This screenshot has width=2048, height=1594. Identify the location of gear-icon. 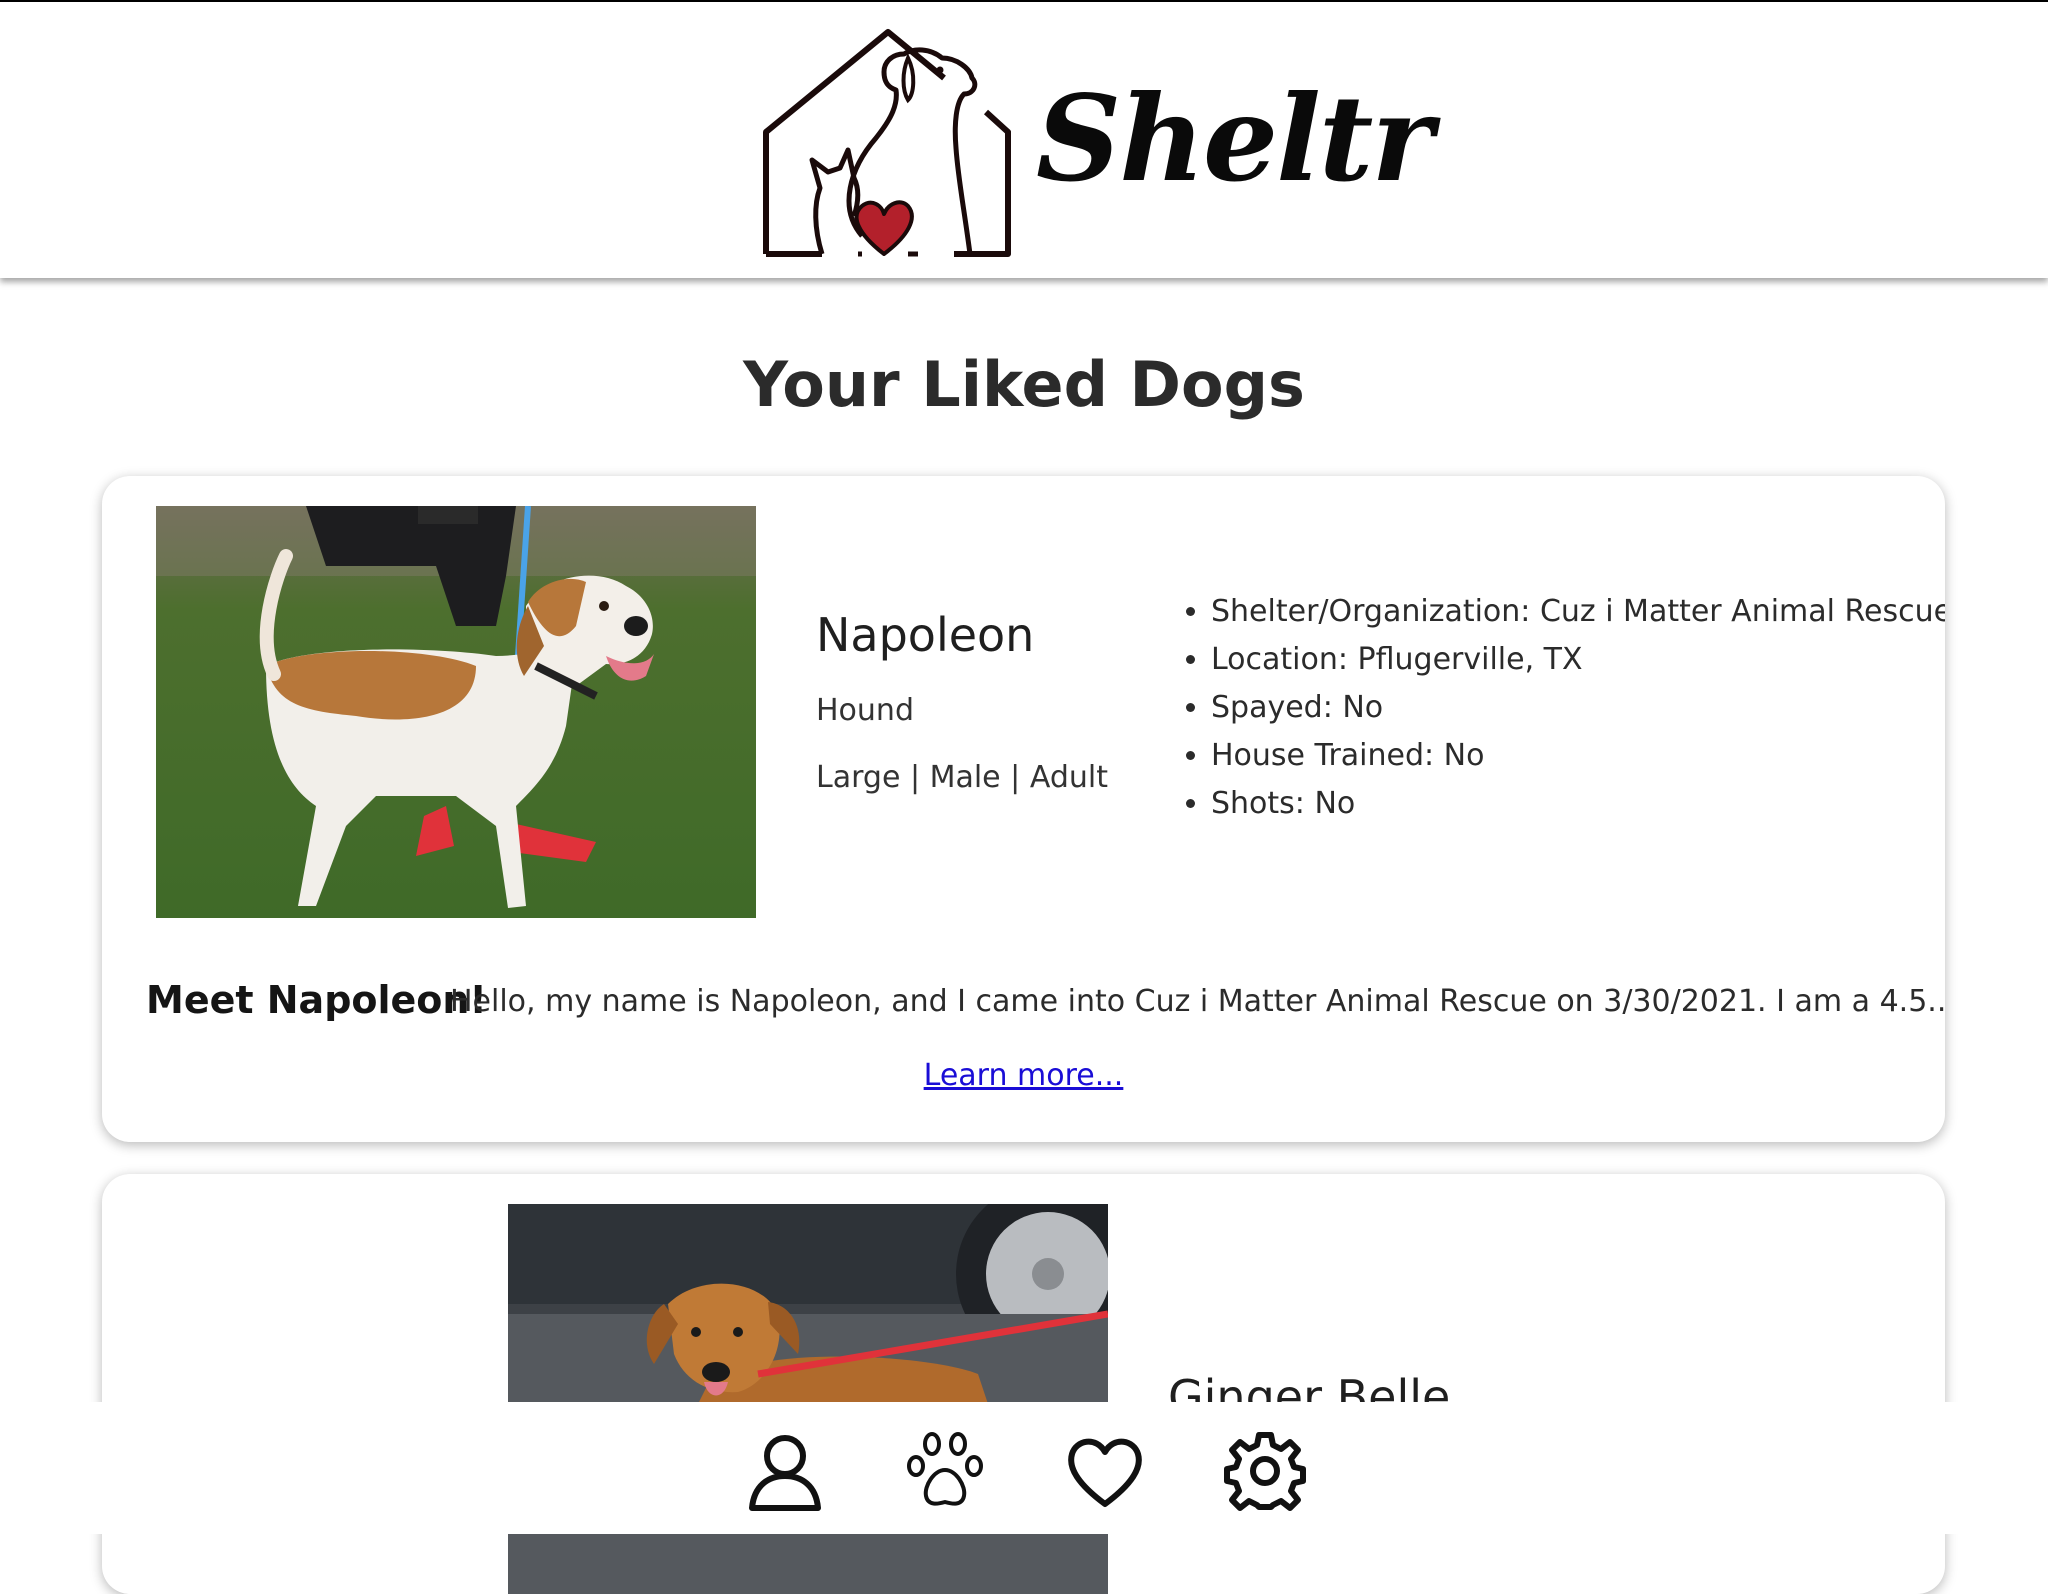
(1265, 1471).